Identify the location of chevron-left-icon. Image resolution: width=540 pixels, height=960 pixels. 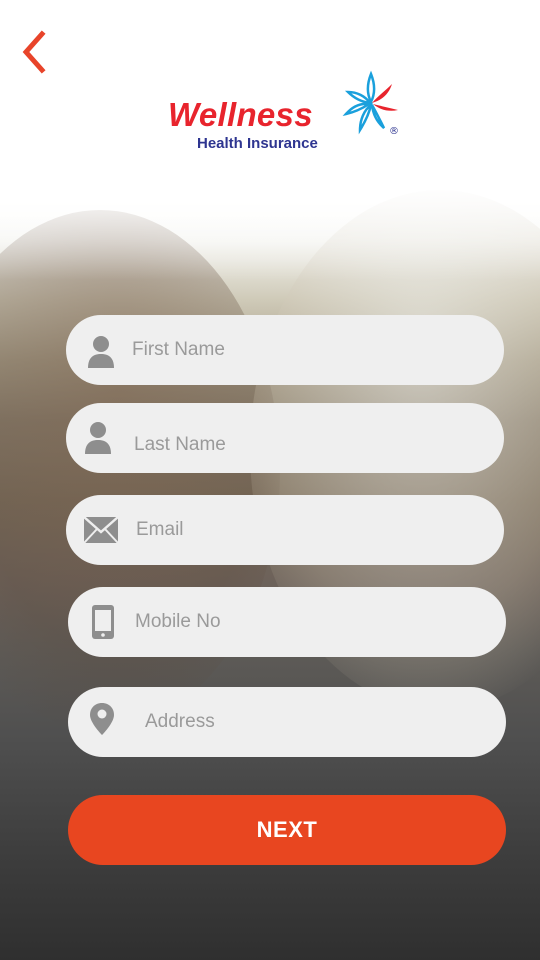
(34, 52).